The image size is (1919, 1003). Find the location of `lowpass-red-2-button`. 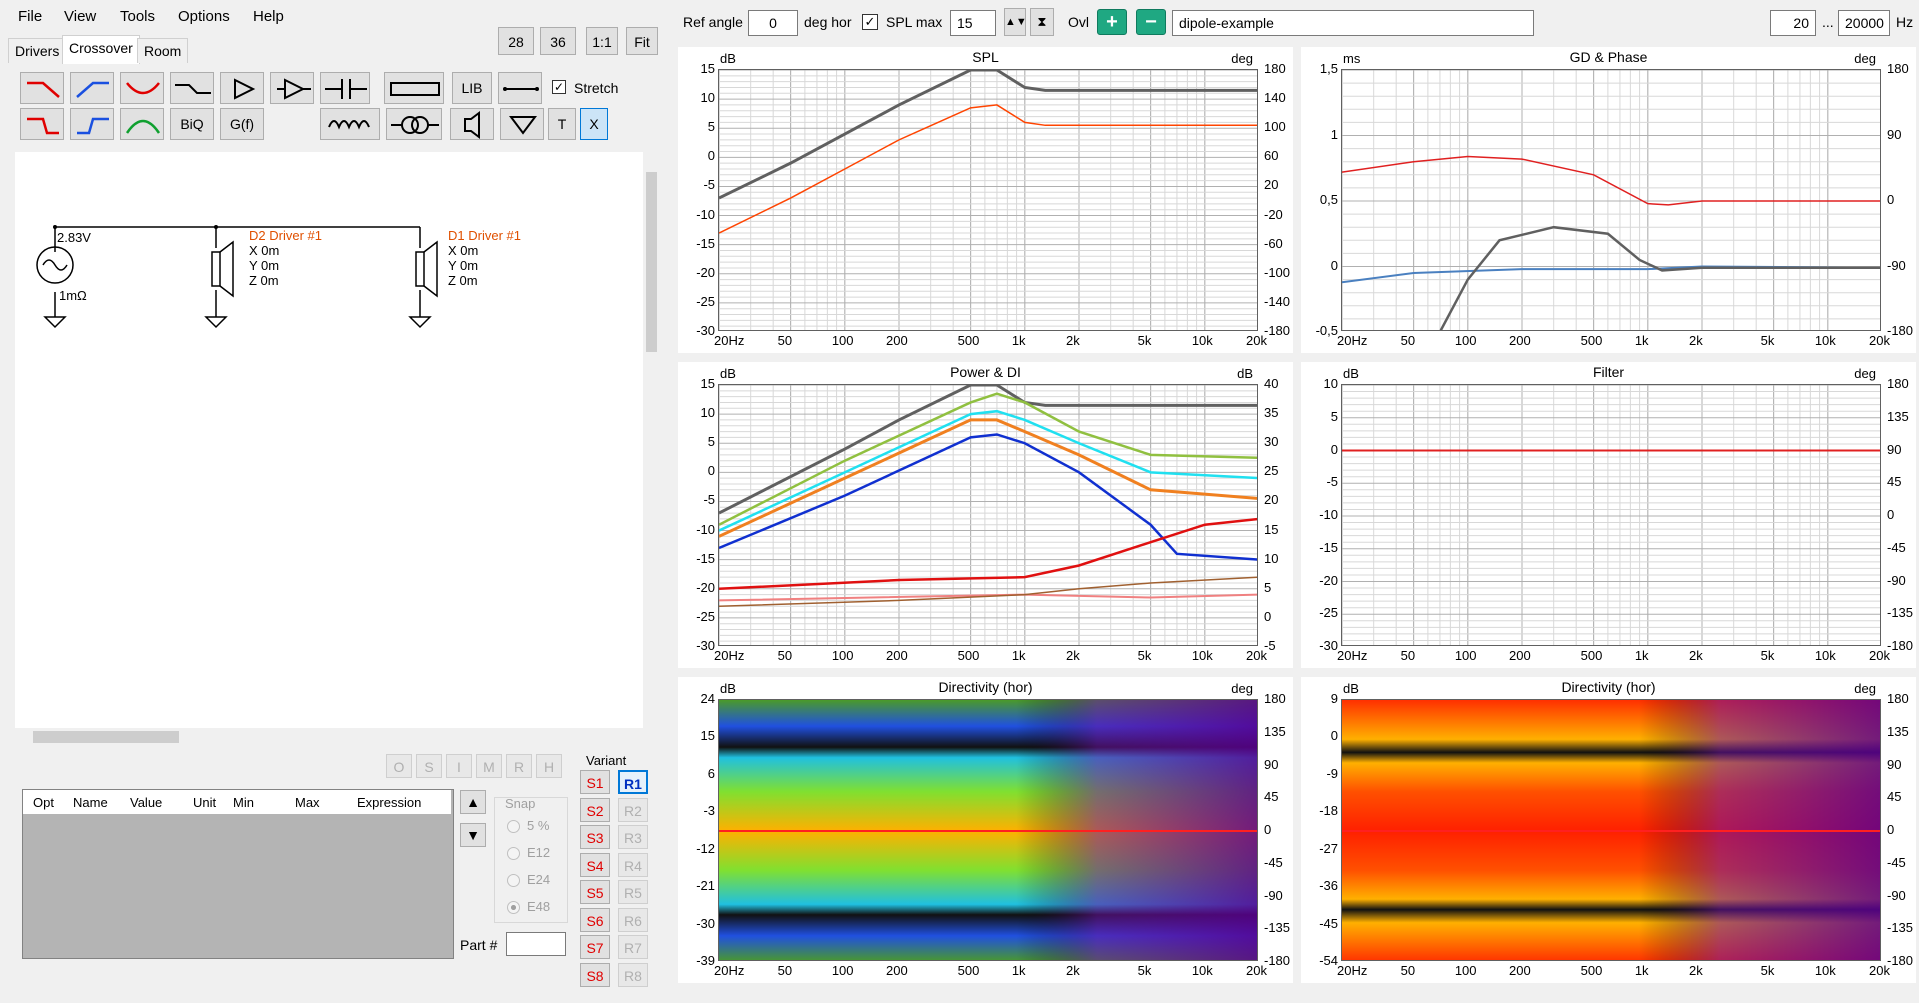

lowpass-red-2-button is located at coordinates (42, 124).